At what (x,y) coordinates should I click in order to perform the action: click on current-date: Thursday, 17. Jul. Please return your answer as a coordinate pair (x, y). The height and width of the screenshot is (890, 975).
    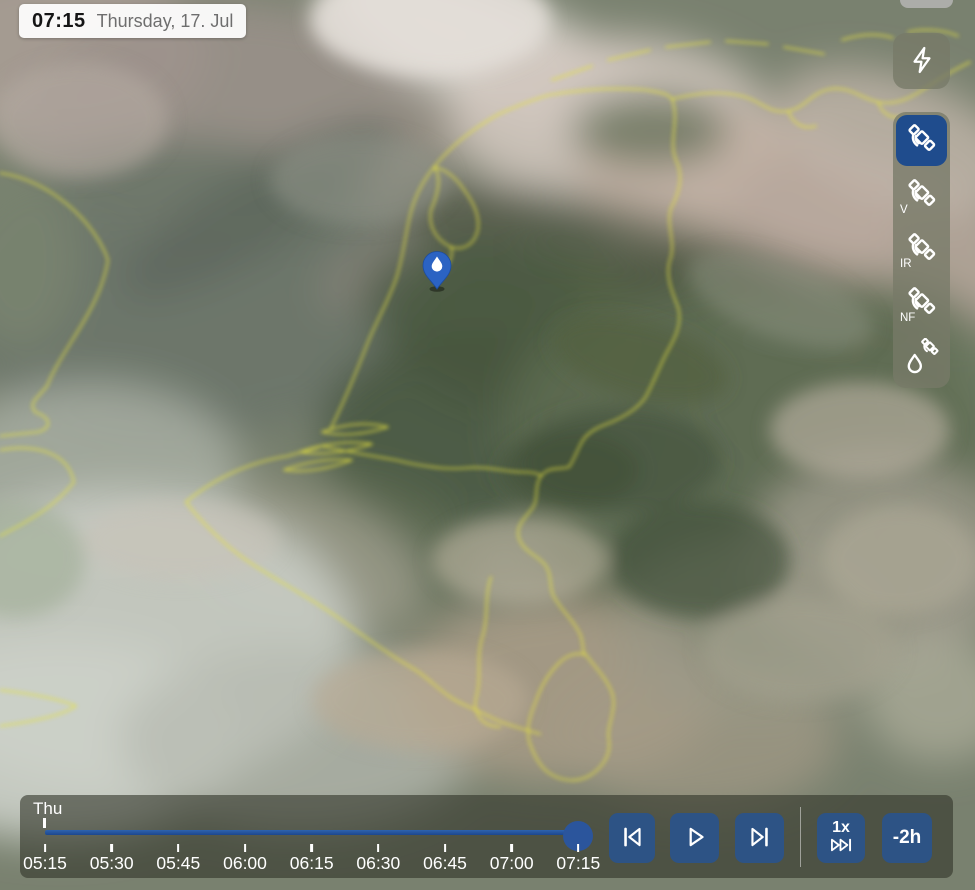
    Looking at the image, I should click on (165, 20).